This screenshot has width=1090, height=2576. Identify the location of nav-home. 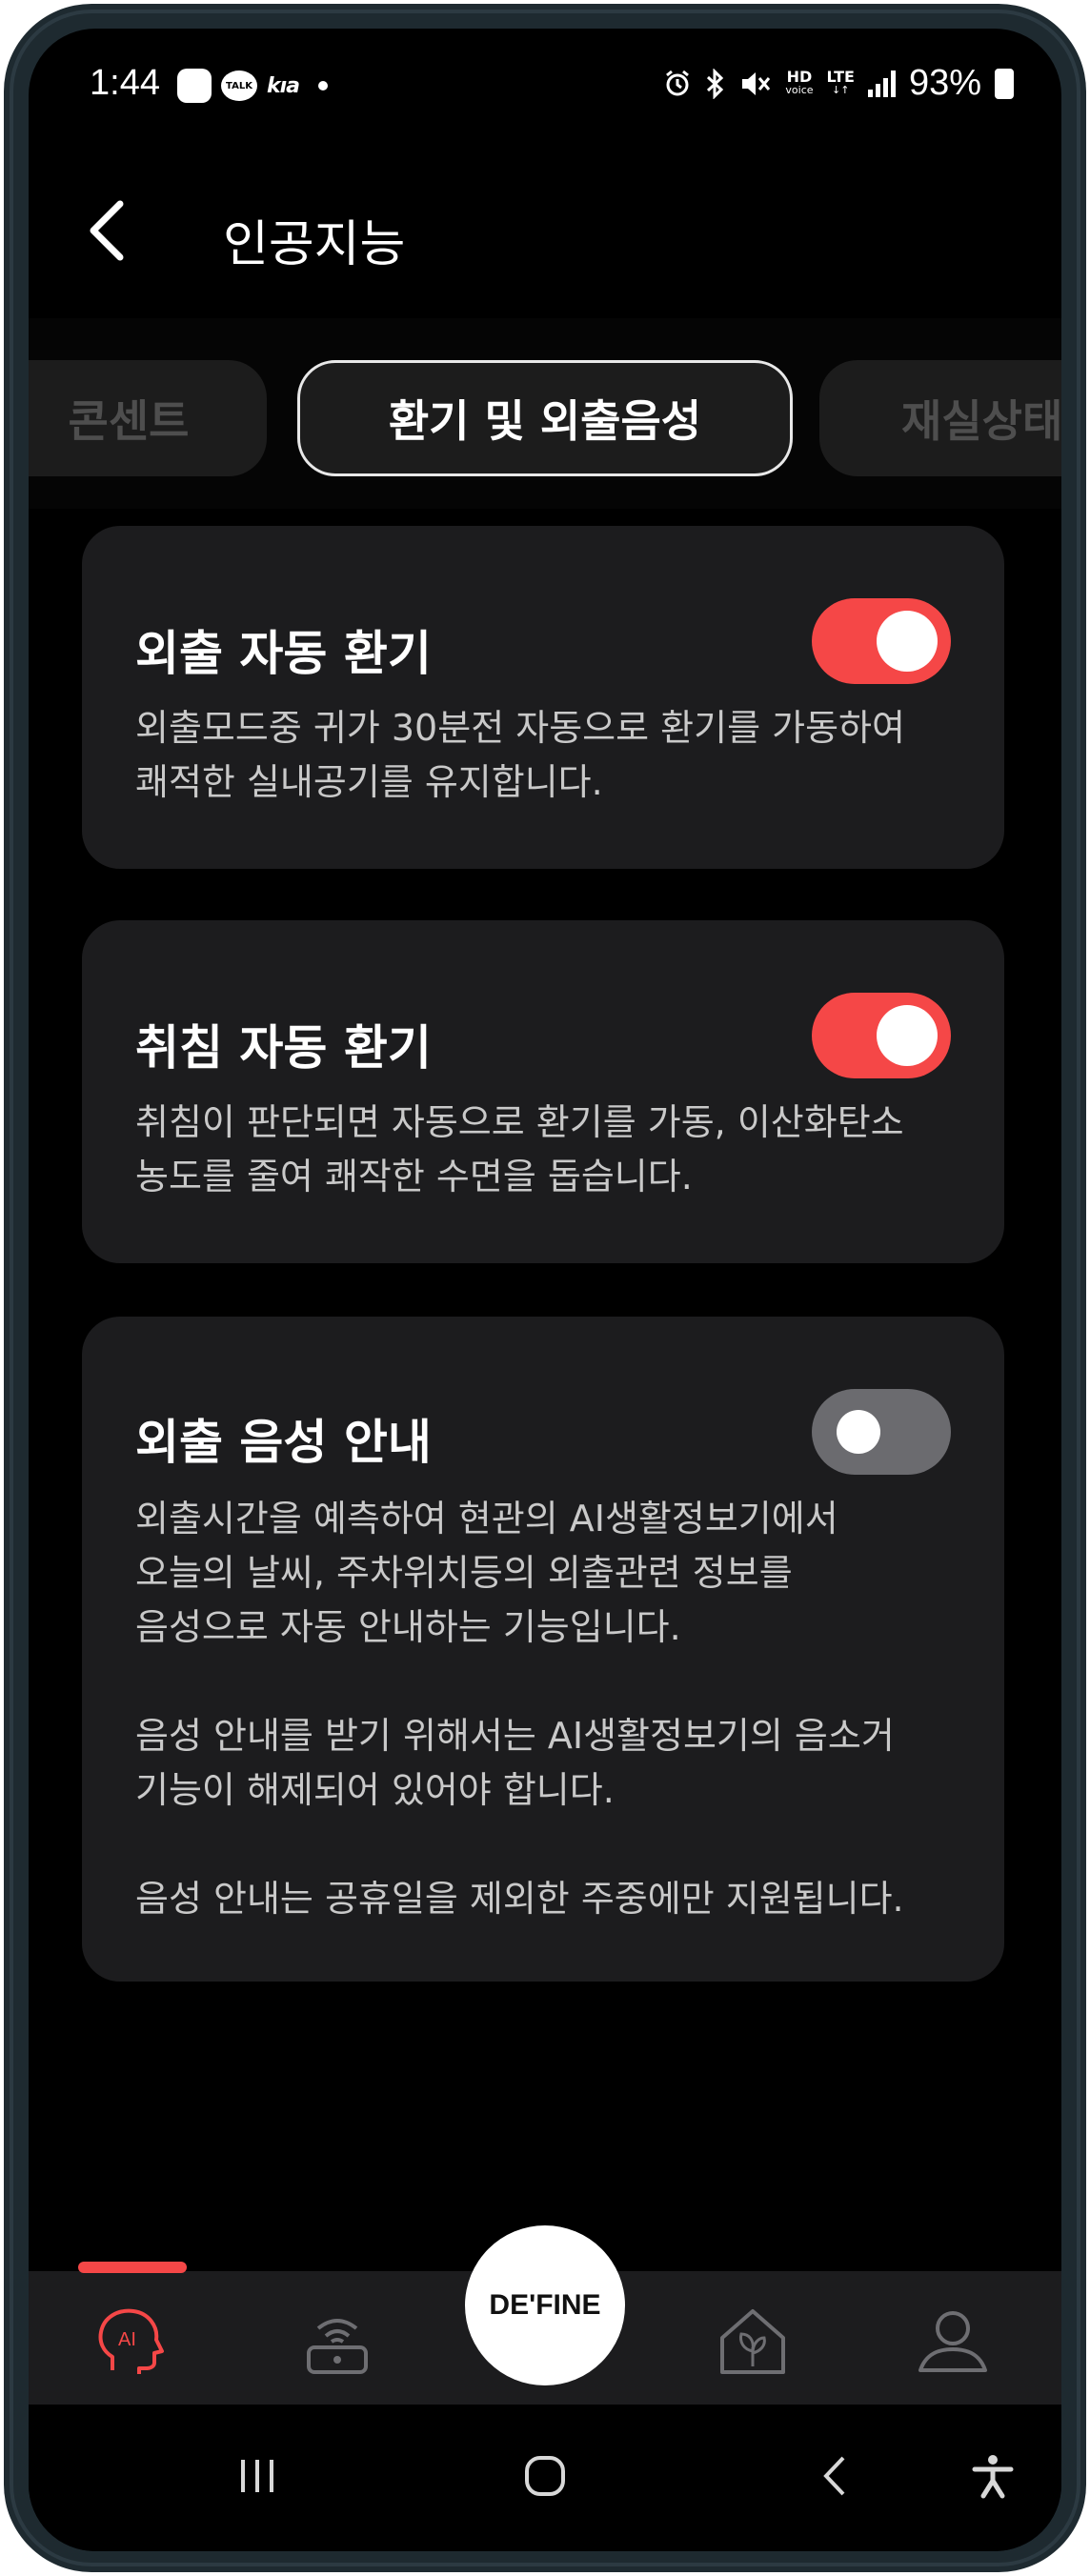
(753, 2342).